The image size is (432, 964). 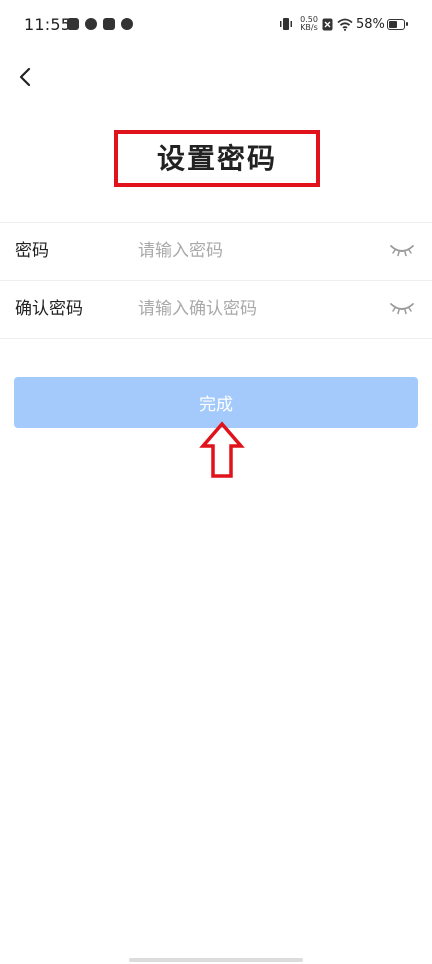 I want to click on wifi-icon, so click(x=345, y=24).